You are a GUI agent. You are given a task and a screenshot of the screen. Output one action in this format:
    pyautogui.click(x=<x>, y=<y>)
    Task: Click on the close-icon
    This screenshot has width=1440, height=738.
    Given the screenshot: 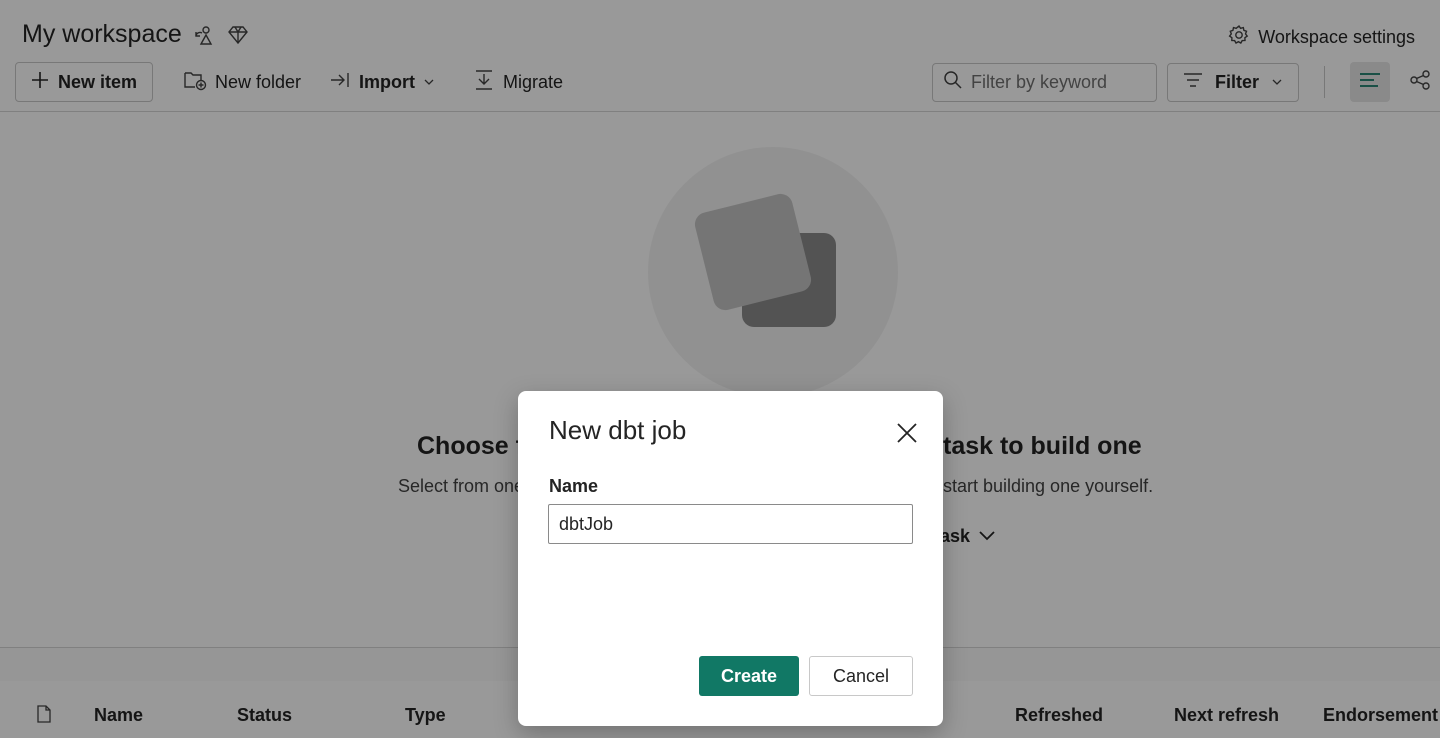 What is the action you would take?
    pyautogui.click(x=907, y=433)
    